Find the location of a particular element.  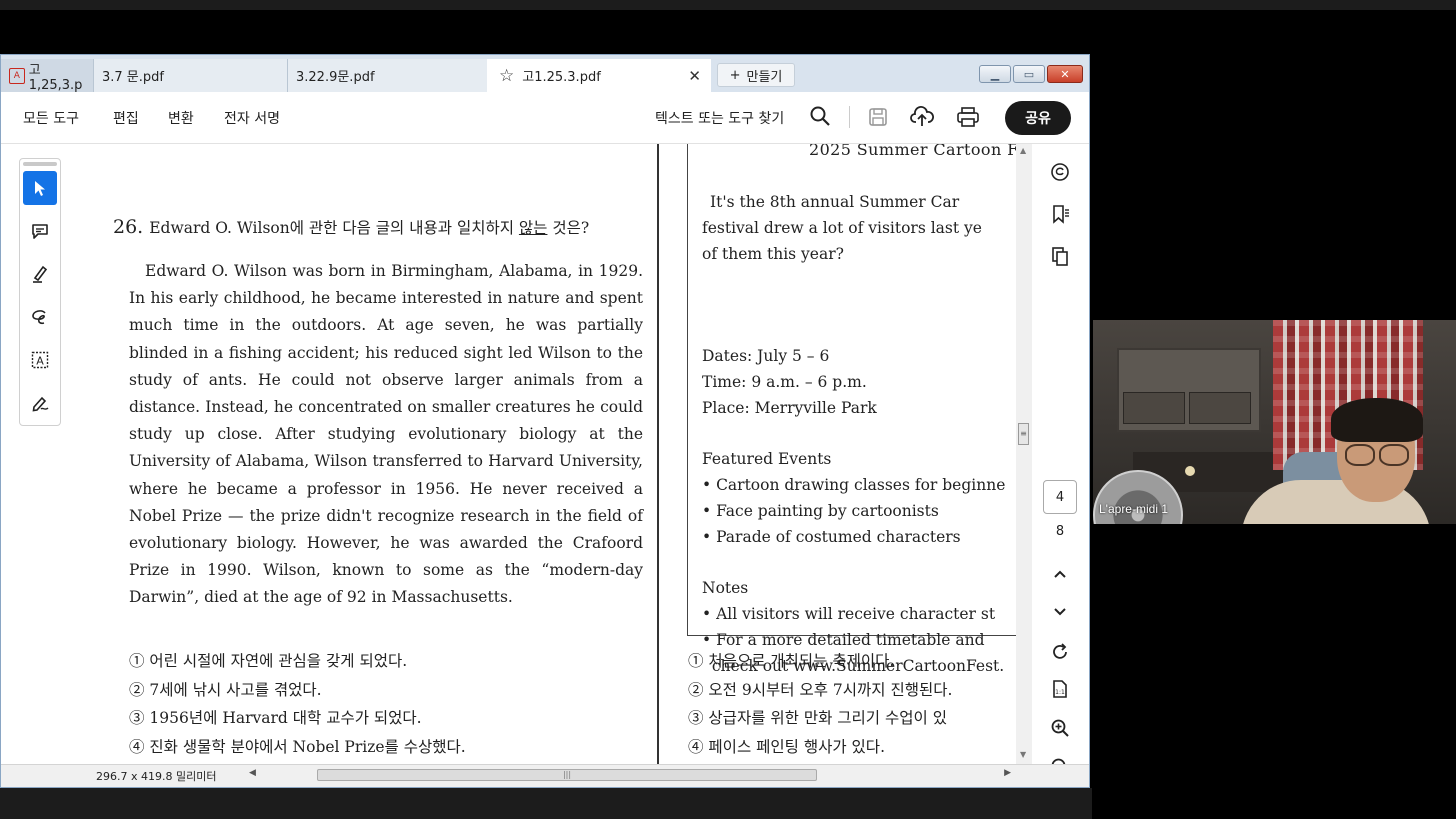

tab-label: 고1,25,3.p is located at coordinates (55, 77).